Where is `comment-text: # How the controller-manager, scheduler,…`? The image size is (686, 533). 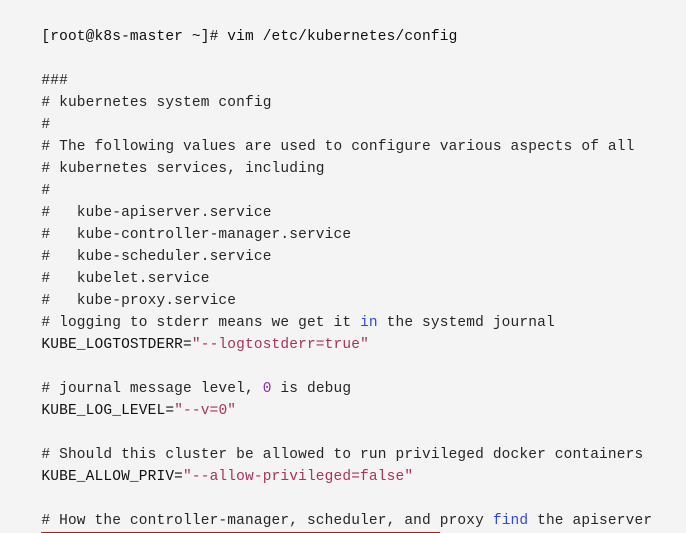 comment-text: # How the controller-manager, scheduler,… is located at coordinates (267, 521).